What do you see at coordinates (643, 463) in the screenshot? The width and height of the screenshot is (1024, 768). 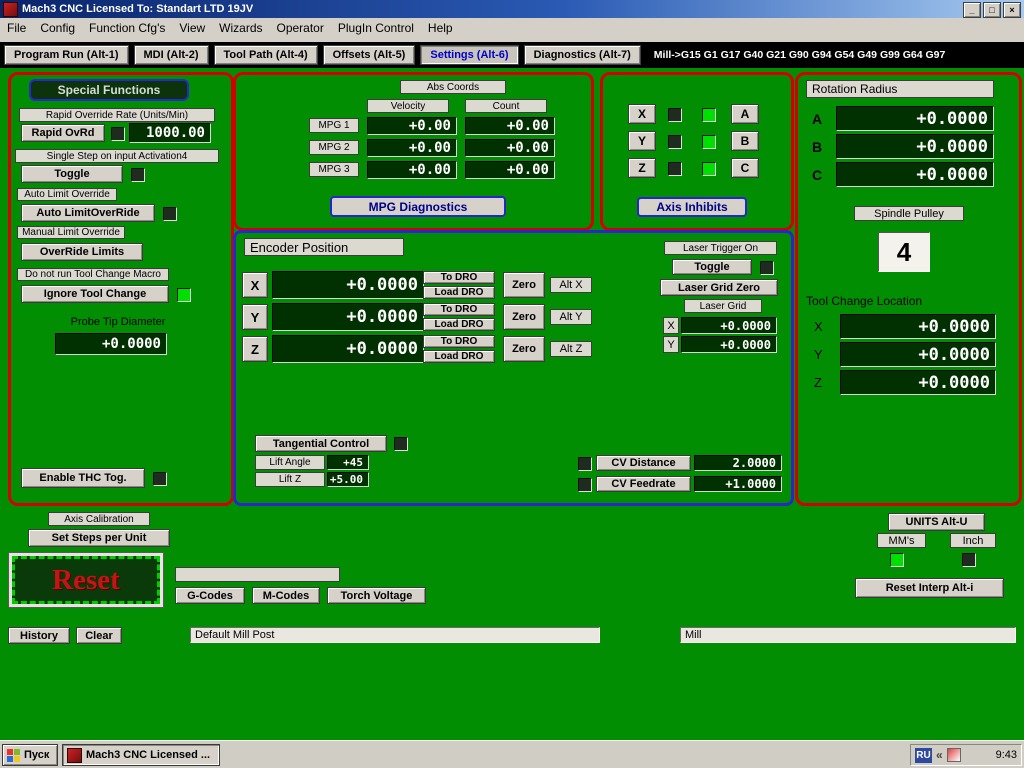 I see `cv-distance-button: CV Distance` at bounding box center [643, 463].